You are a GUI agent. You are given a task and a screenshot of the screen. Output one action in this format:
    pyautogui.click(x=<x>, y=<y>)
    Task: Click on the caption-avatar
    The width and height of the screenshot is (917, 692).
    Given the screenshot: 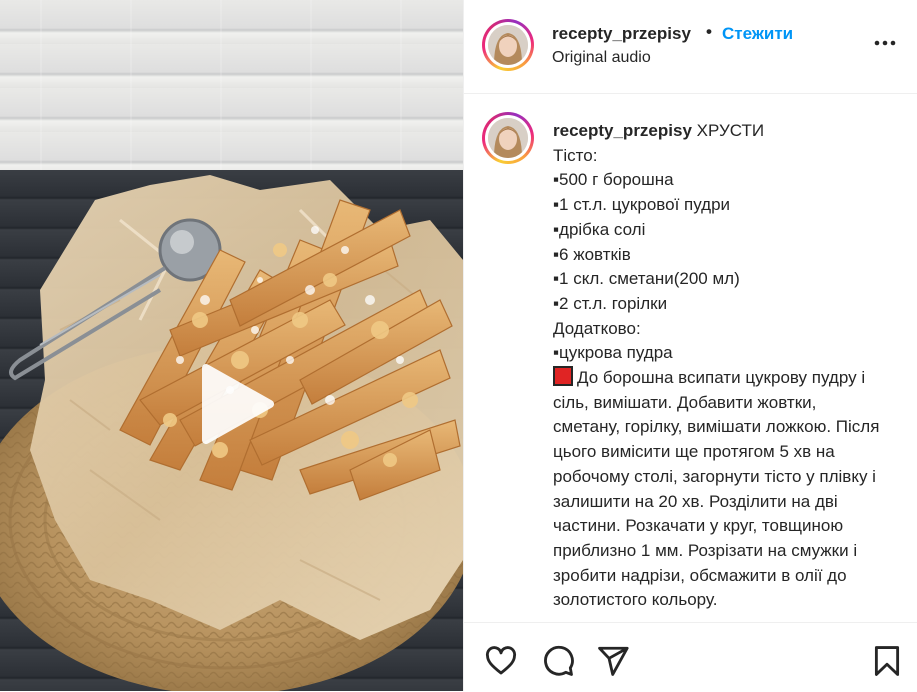 What is the action you would take?
    pyautogui.click(x=508, y=138)
    